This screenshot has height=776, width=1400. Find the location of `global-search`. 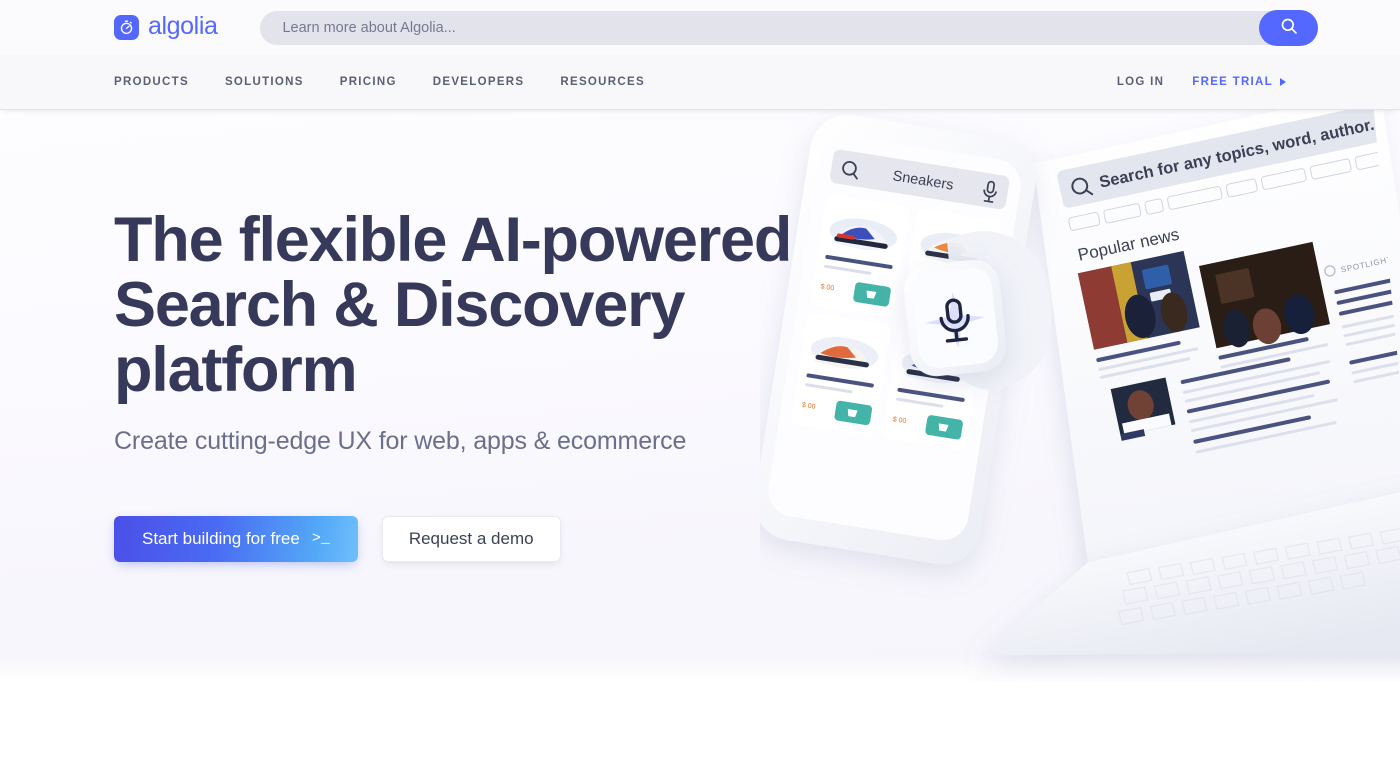

global-search is located at coordinates (789, 27).